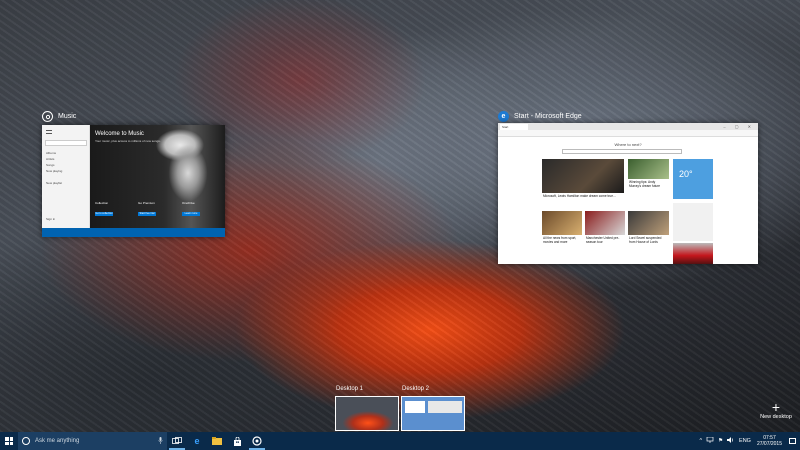 The image size is (800, 450). Describe the element at coordinates (367, 413) in the screenshot. I see `desktop-1-thumbnail` at that location.